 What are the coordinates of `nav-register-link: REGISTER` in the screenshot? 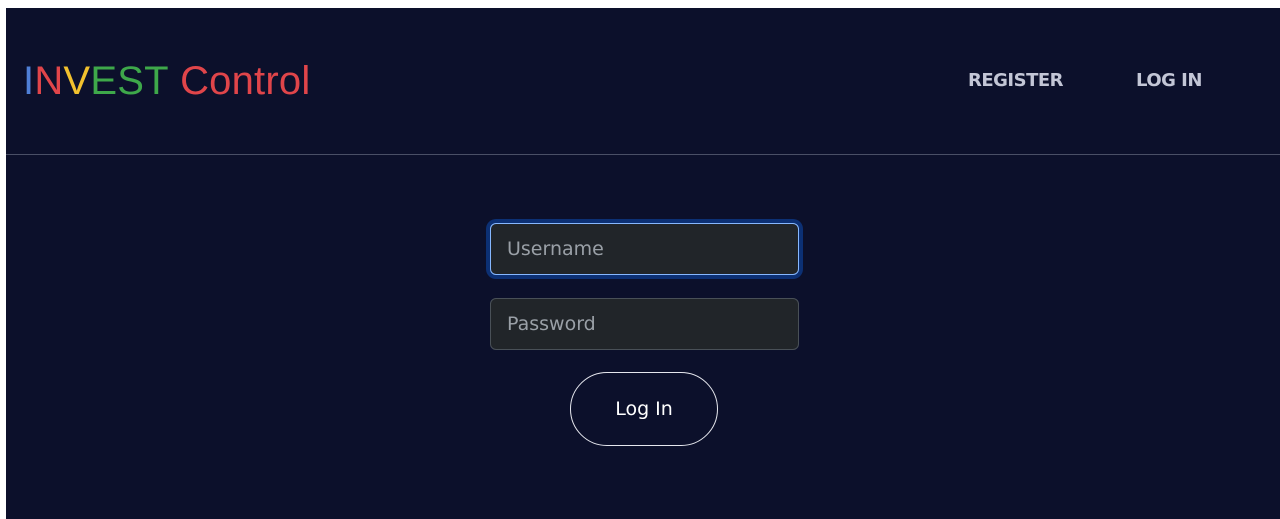 It's located at (1016, 81).